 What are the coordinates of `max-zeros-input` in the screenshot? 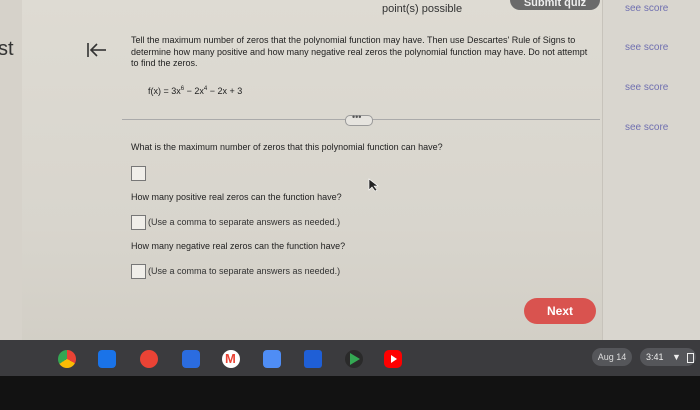 It's located at (138, 173).